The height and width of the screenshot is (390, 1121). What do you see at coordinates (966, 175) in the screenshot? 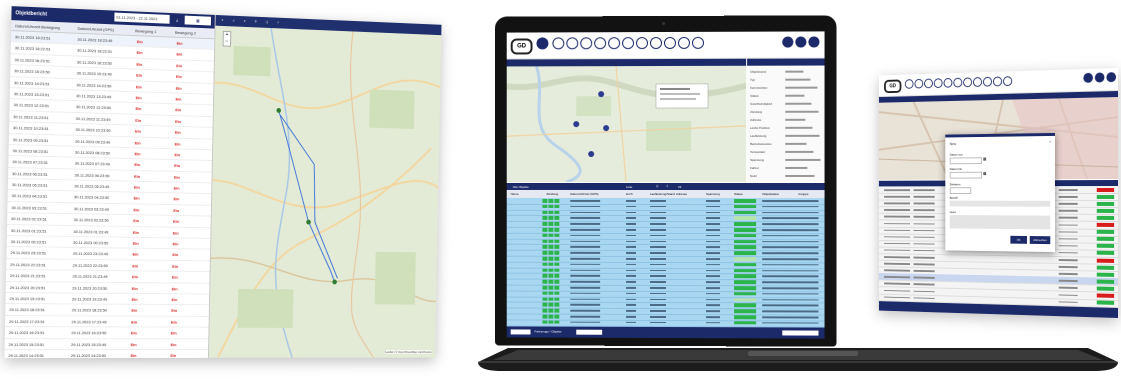
I see `date-to-input` at bounding box center [966, 175].